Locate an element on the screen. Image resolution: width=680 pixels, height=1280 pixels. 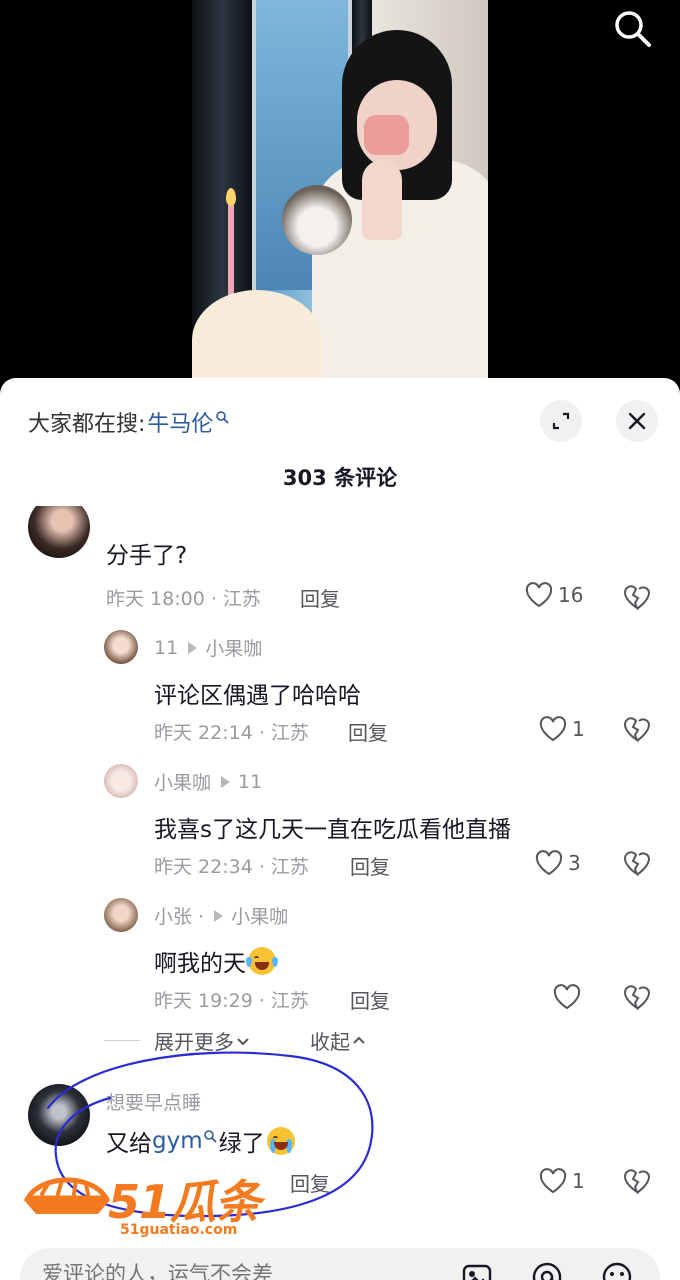
laugh-cry-emoji-icon is located at coordinates (262, 961).